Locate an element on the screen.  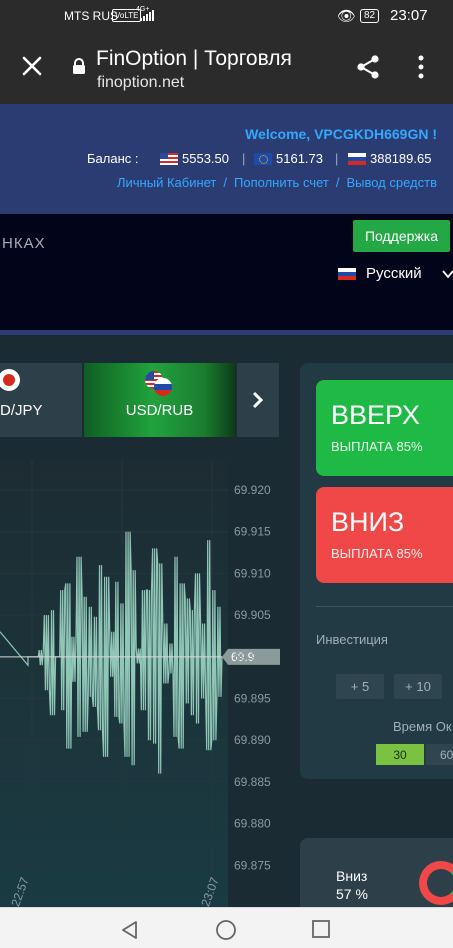
back-icon is located at coordinates (130, 930).